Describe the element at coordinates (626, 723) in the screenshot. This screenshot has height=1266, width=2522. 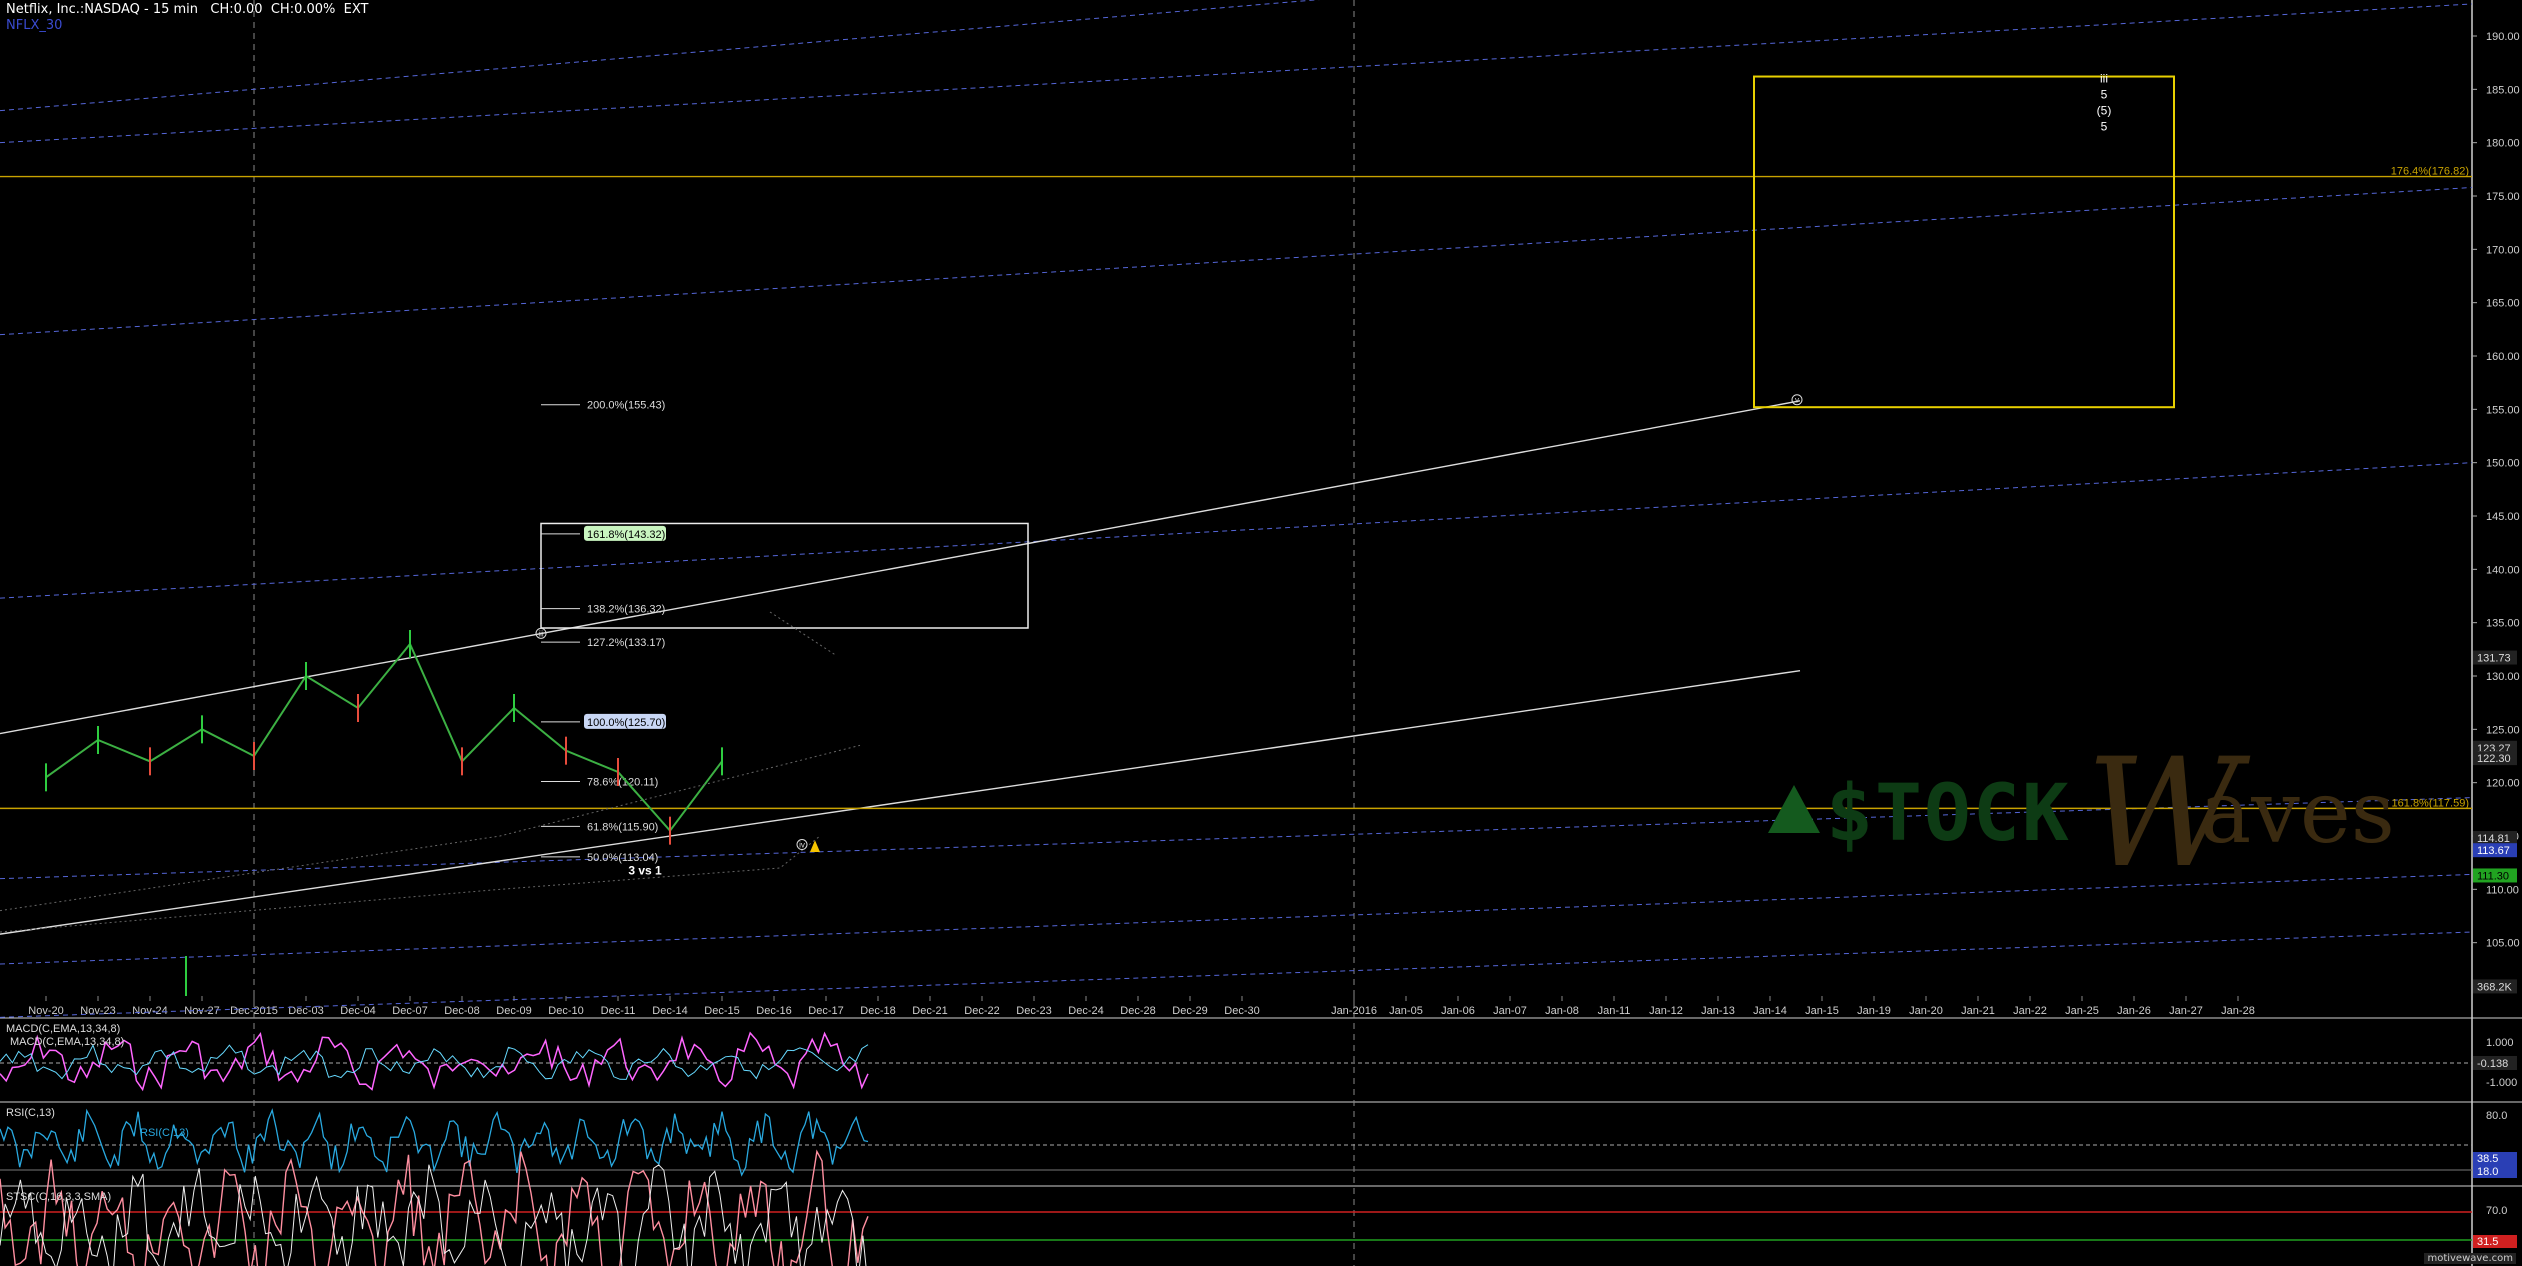
I see `fib-level-label: 100.0%(125.70)` at that location.